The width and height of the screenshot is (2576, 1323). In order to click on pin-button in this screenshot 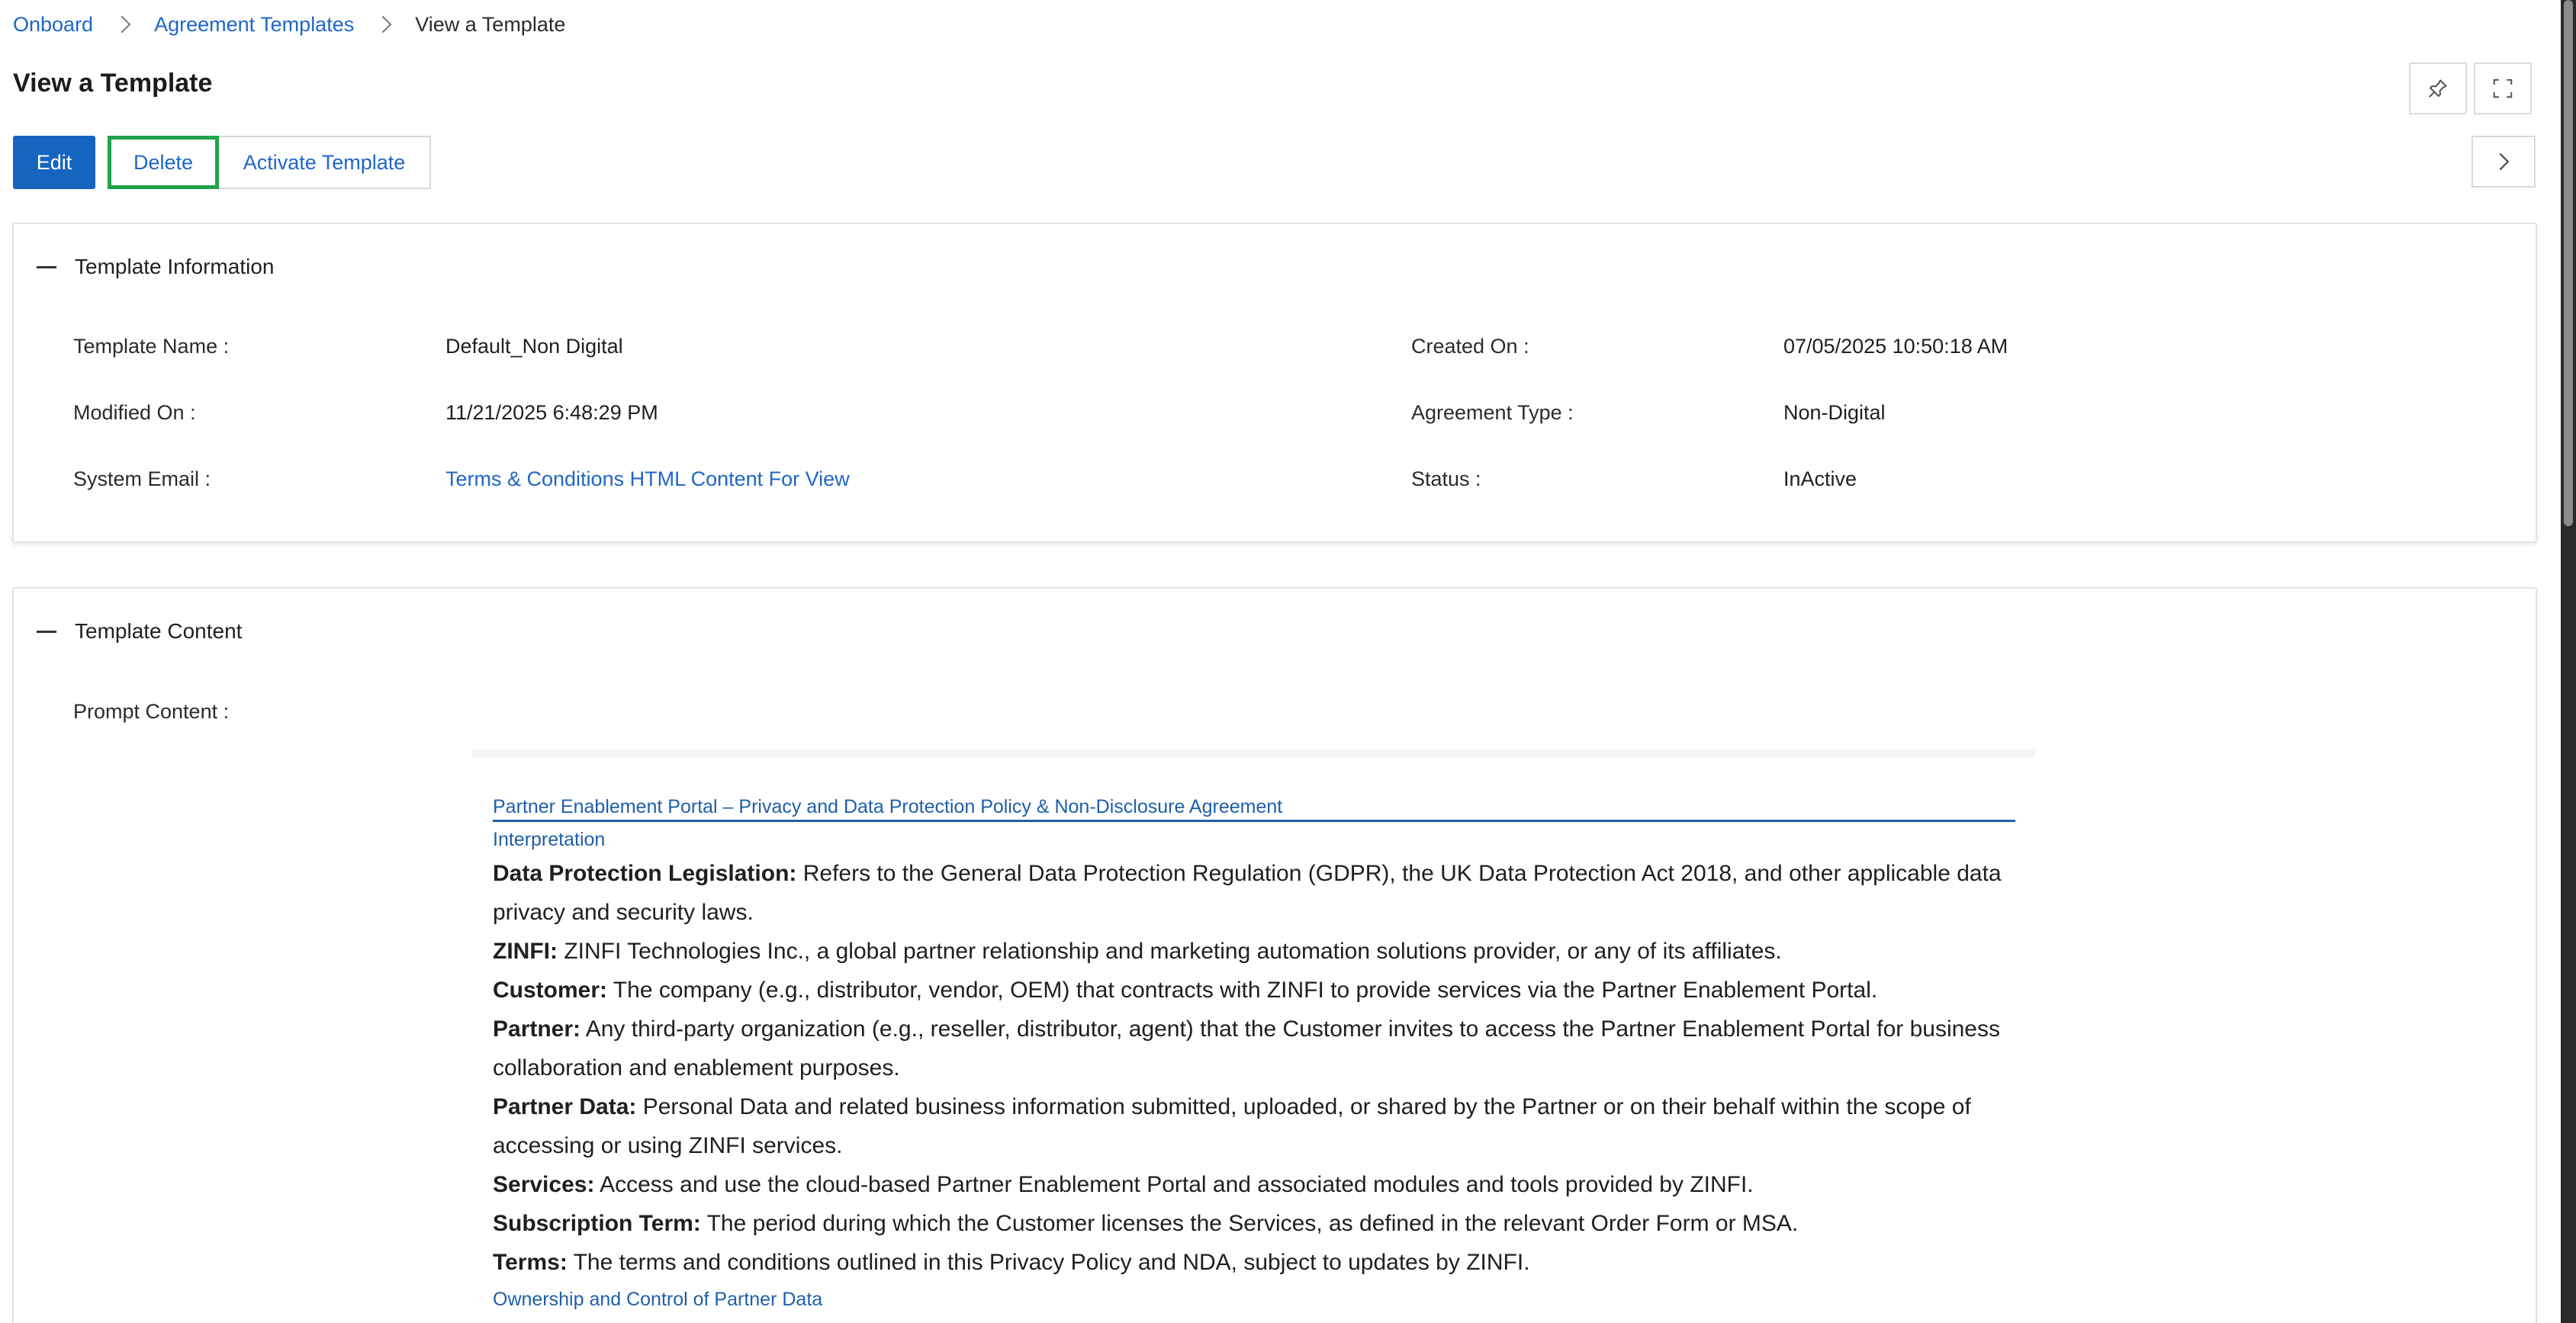, I will do `click(2438, 88)`.